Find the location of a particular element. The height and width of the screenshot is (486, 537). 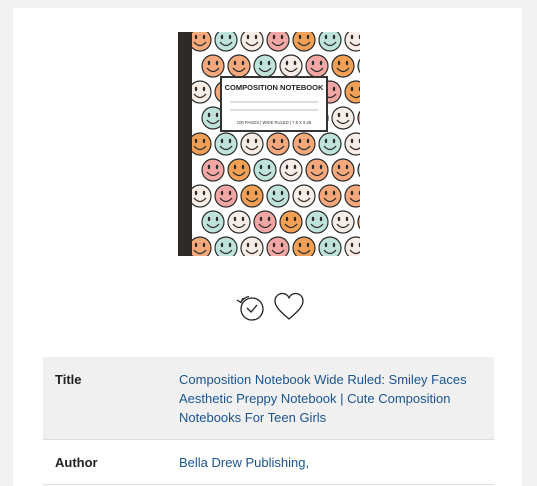

title-label: Title is located at coordinates (68, 379).